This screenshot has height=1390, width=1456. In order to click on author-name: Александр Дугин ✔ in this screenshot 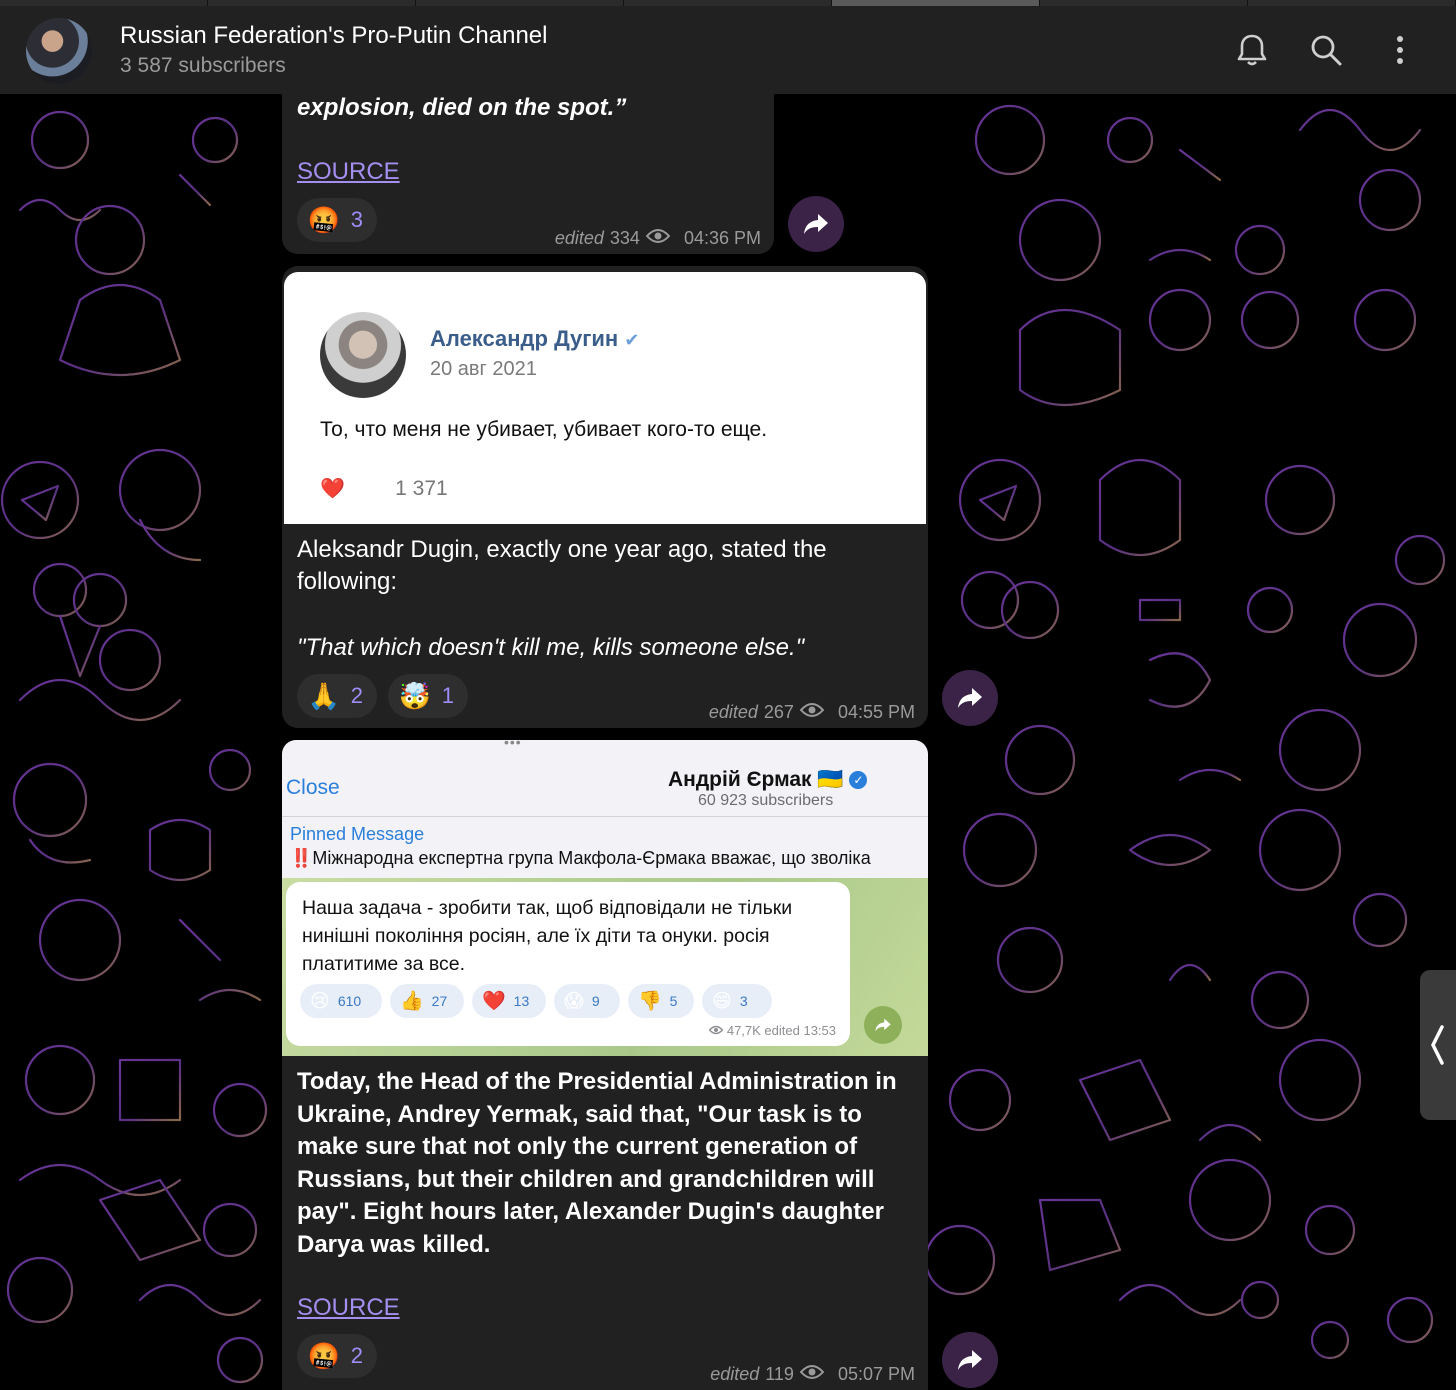, I will do `click(535, 338)`.